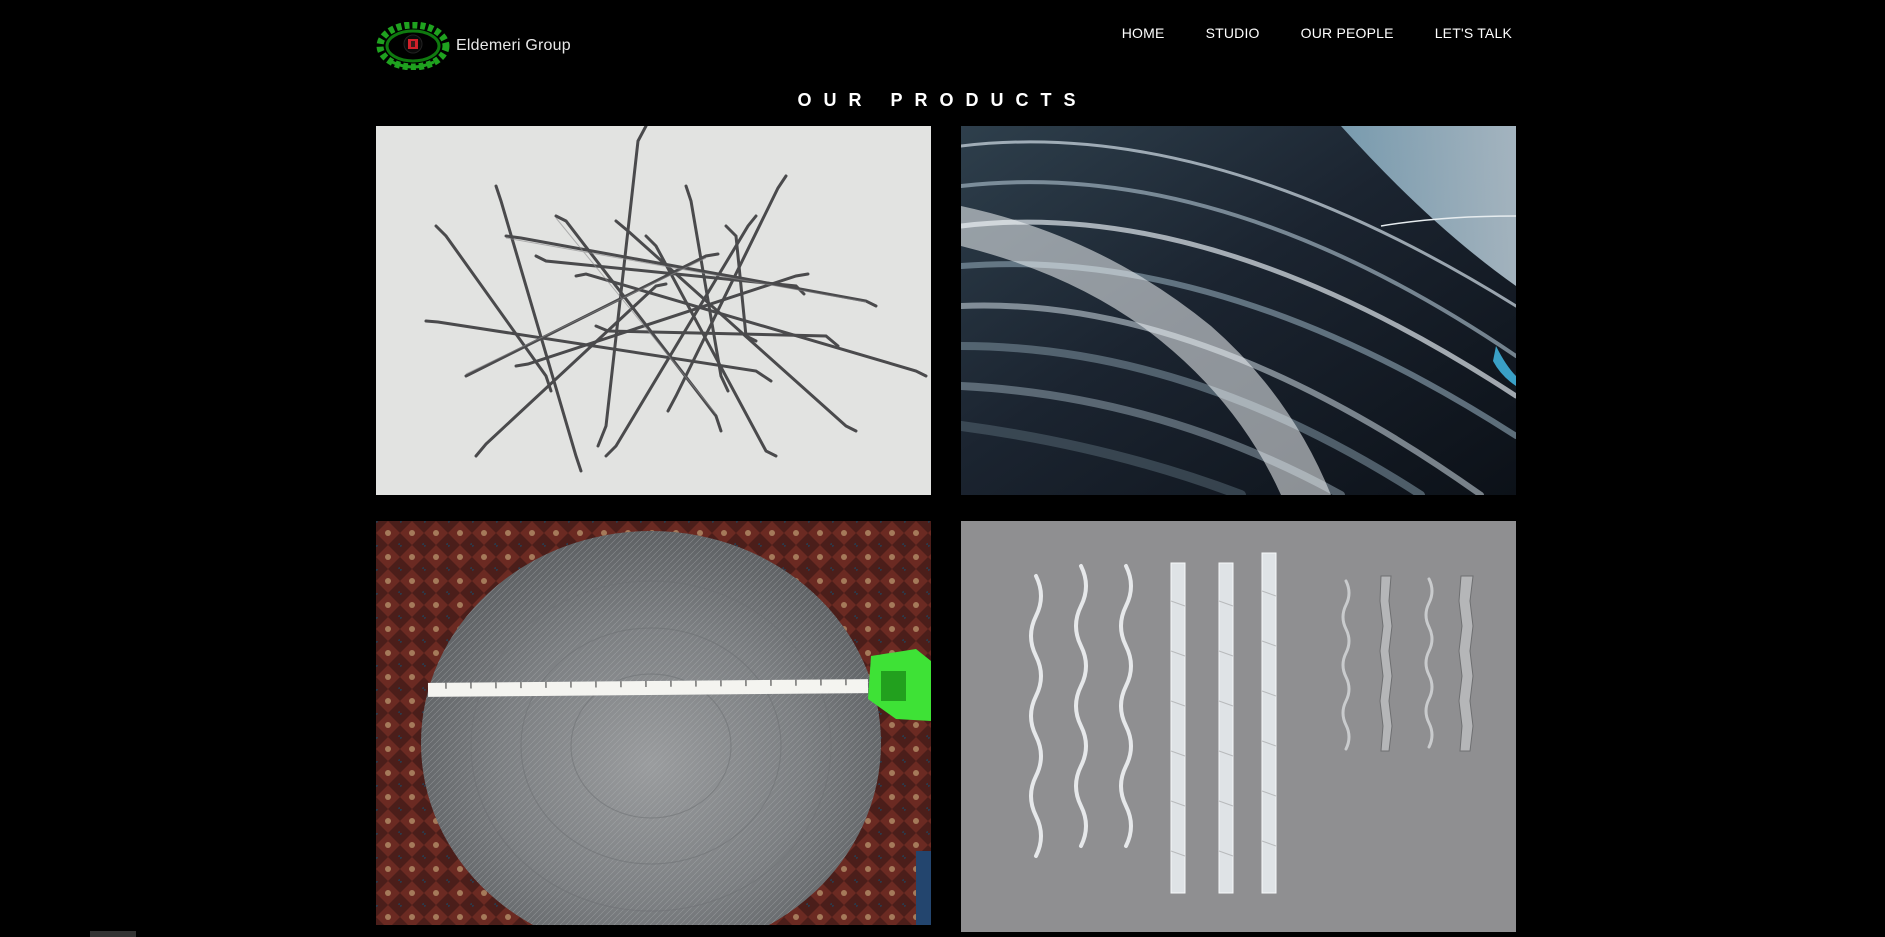 This screenshot has height=937, width=1885. What do you see at coordinates (513, 45) in the screenshot?
I see `brand-name: Eldemeri Group` at bounding box center [513, 45].